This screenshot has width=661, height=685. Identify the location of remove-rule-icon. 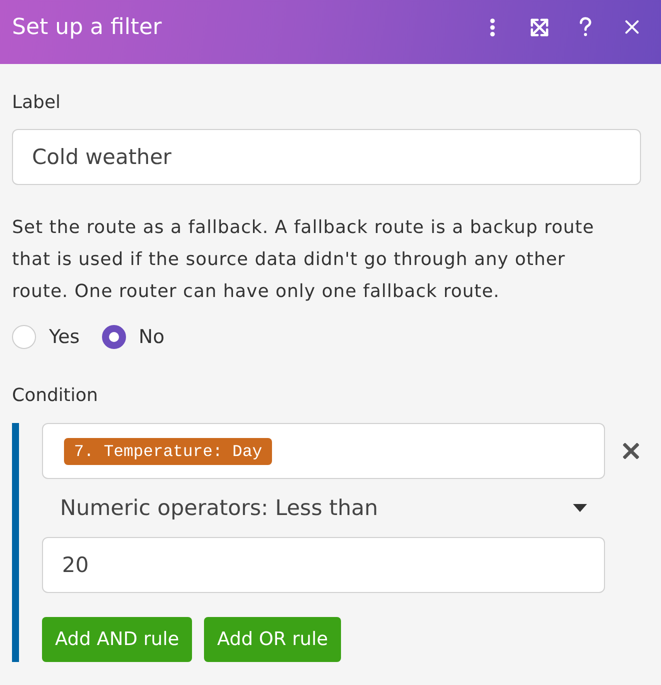
(631, 451).